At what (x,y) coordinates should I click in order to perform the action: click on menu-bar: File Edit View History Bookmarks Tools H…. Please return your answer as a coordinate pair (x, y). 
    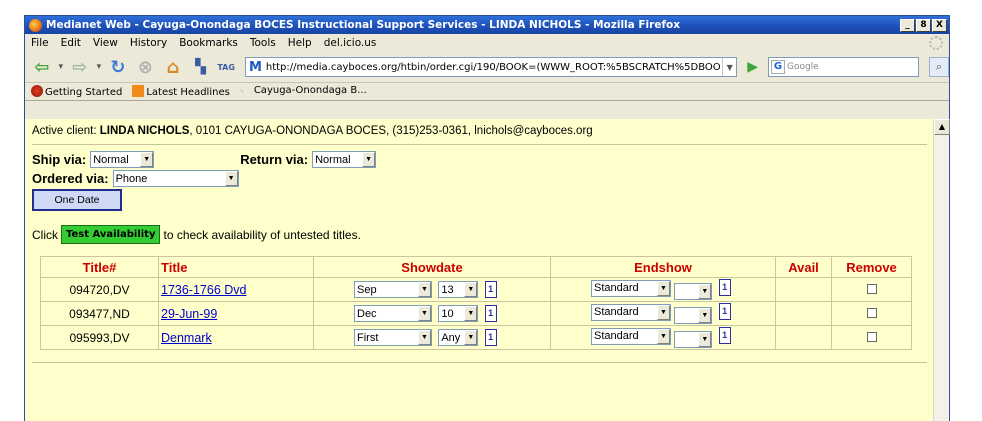
    Looking at the image, I should click on (487, 43).